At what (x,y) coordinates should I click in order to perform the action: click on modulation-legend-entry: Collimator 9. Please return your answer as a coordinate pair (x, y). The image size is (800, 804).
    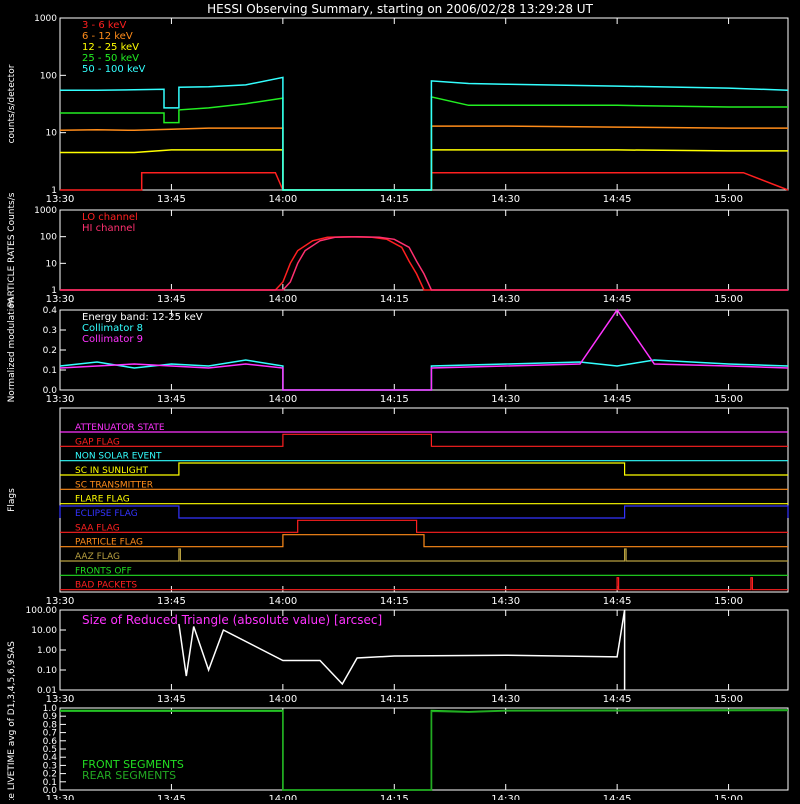
    Looking at the image, I should click on (112, 339).